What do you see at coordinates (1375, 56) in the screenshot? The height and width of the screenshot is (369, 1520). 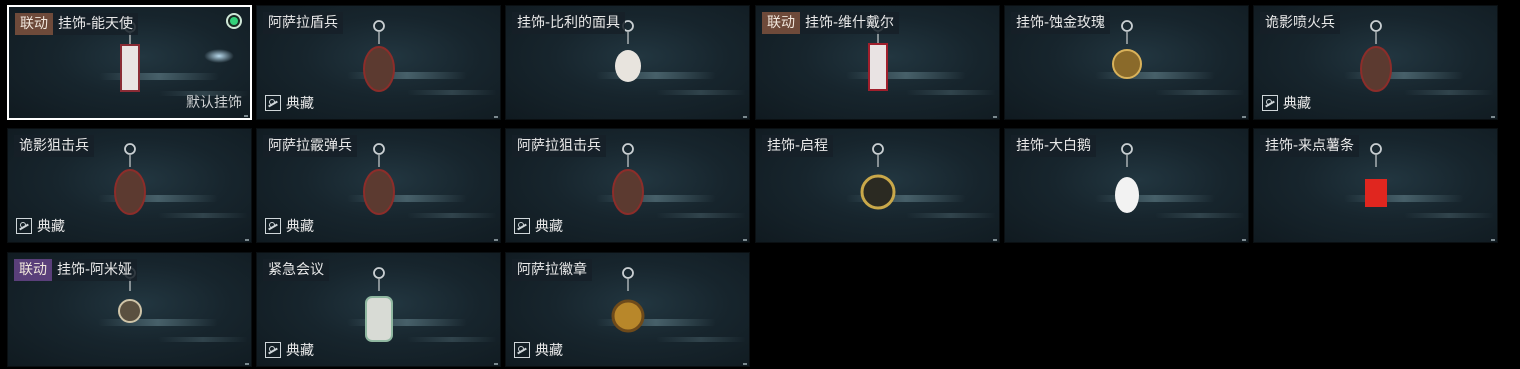 I see `flamethrower-charm-icon` at bounding box center [1375, 56].